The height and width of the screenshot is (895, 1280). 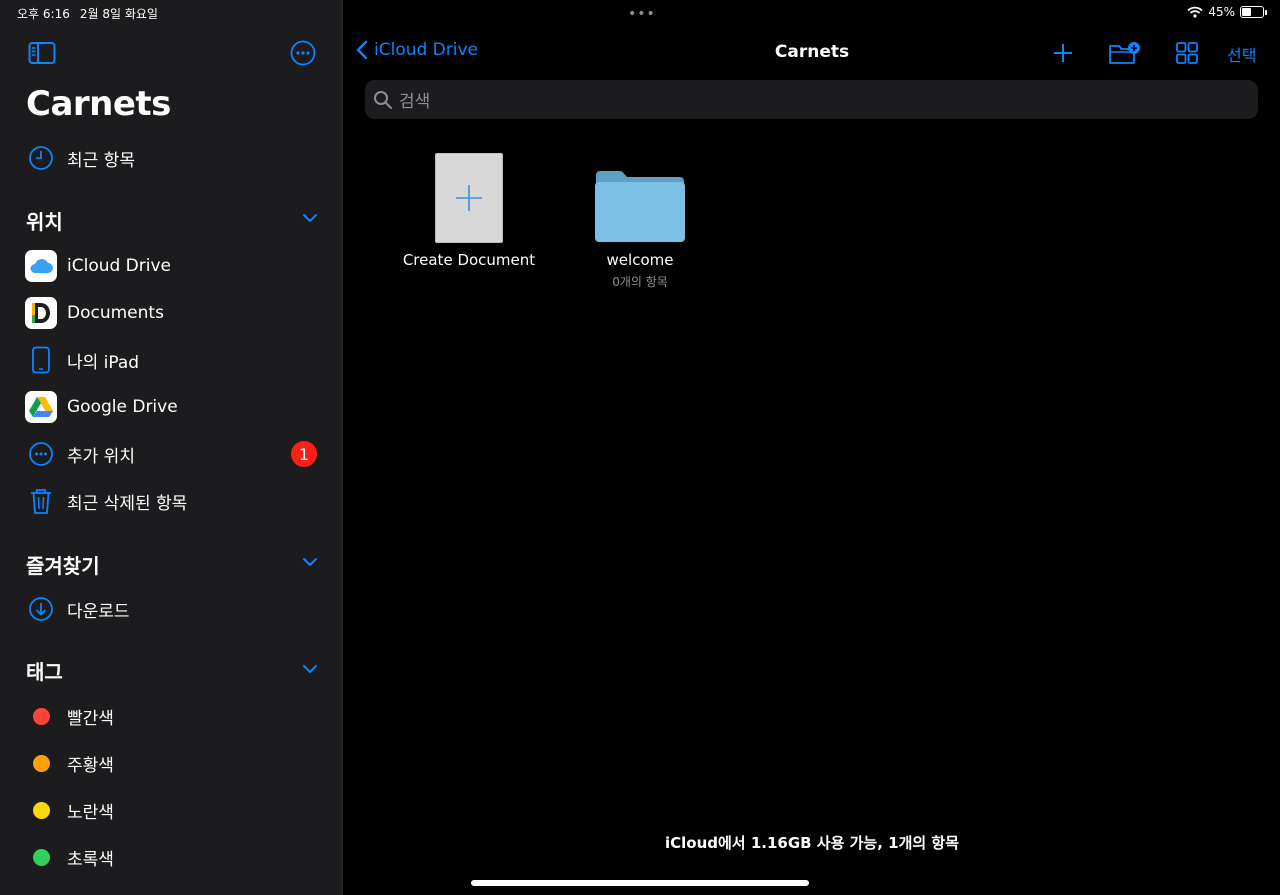 I want to click on section-heading-tags: 태그, so click(x=44, y=672).